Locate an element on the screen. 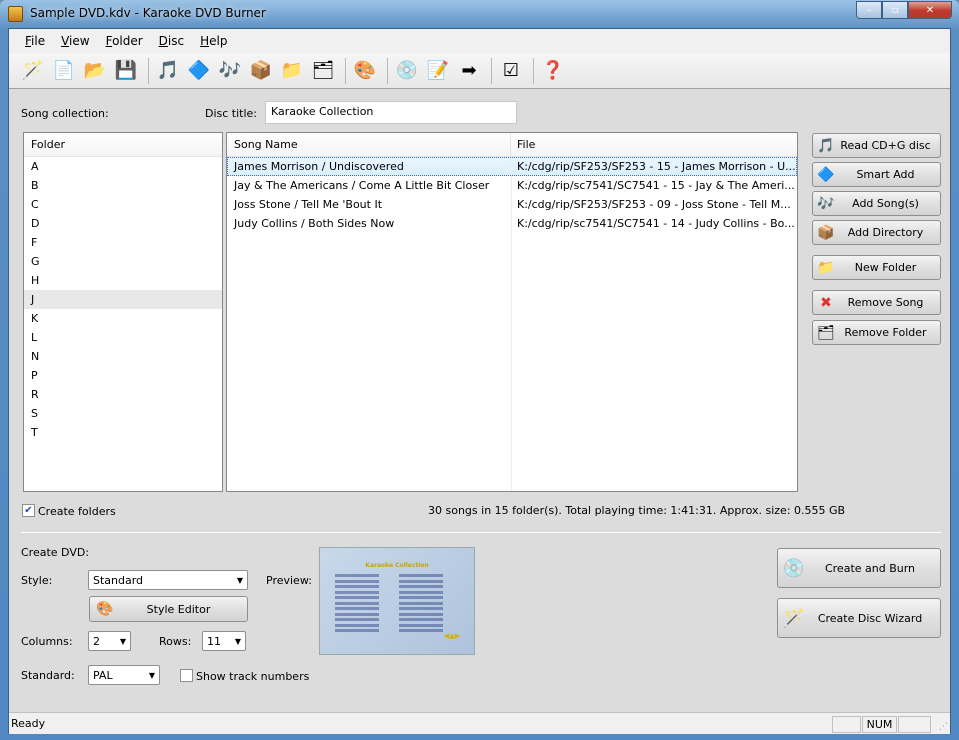 The image size is (959, 740). columns-select: 2 ▼ is located at coordinates (109, 641).